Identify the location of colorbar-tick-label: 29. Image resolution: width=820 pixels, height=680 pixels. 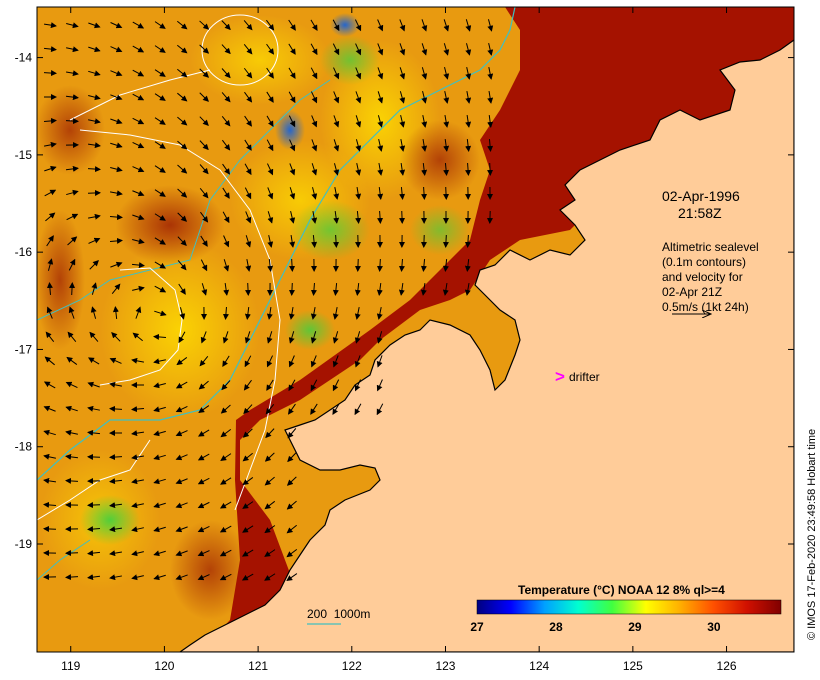
(635, 627).